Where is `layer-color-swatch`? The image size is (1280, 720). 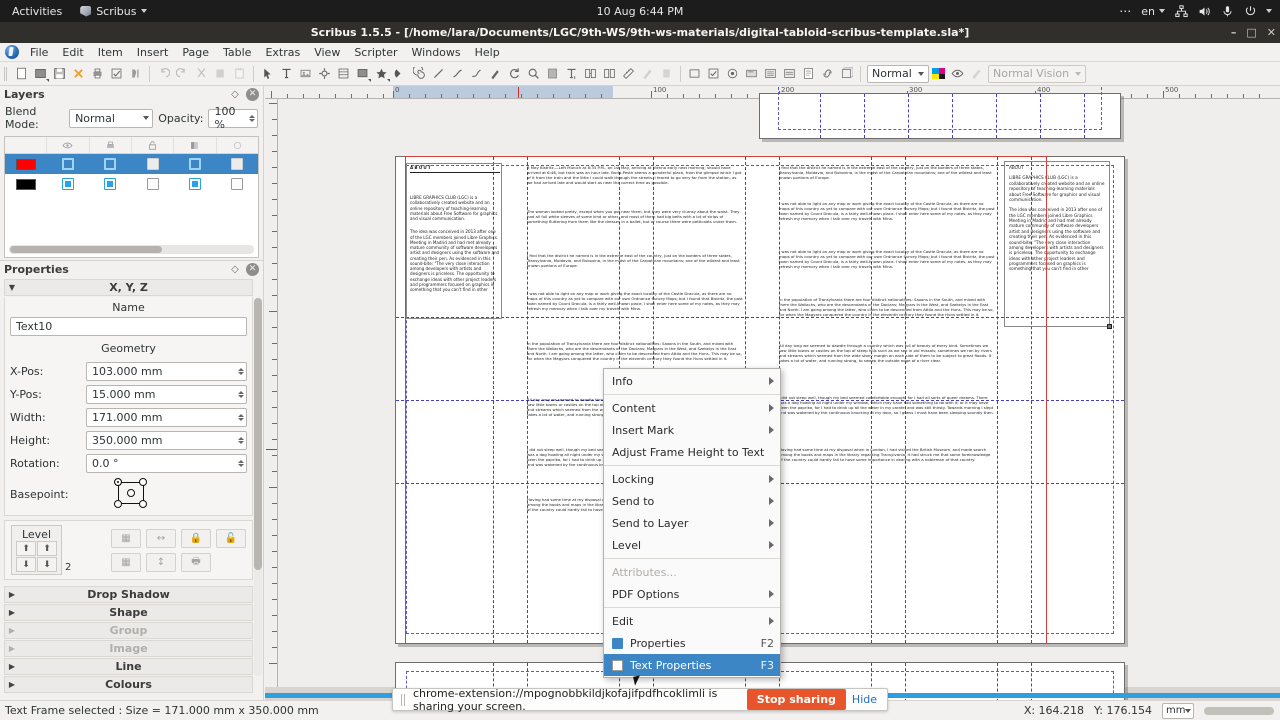 layer-color-swatch is located at coordinates (26, 164).